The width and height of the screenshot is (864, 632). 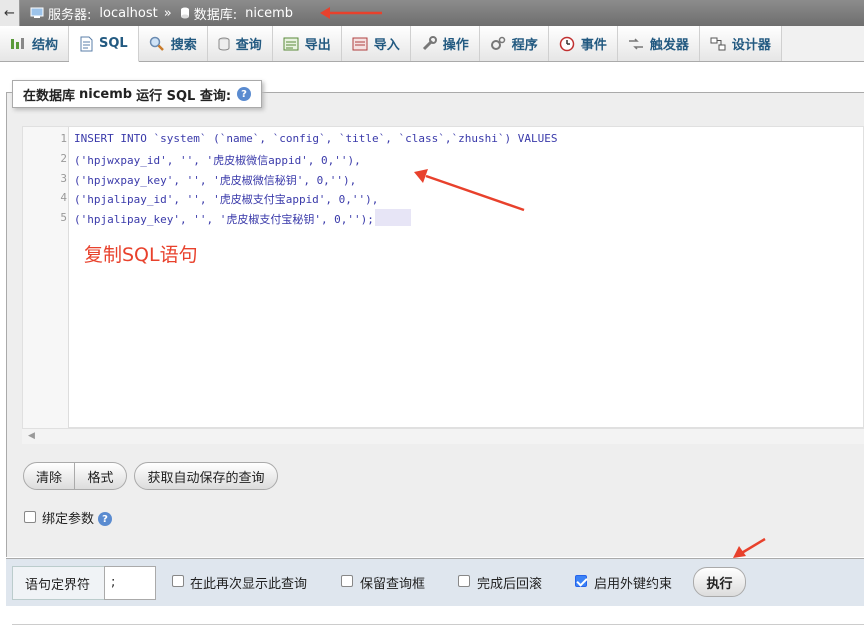 What do you see at coordinates (128, 13) in the screenshot?
I see `server-value: localhost` at bounding box center [128, 13].